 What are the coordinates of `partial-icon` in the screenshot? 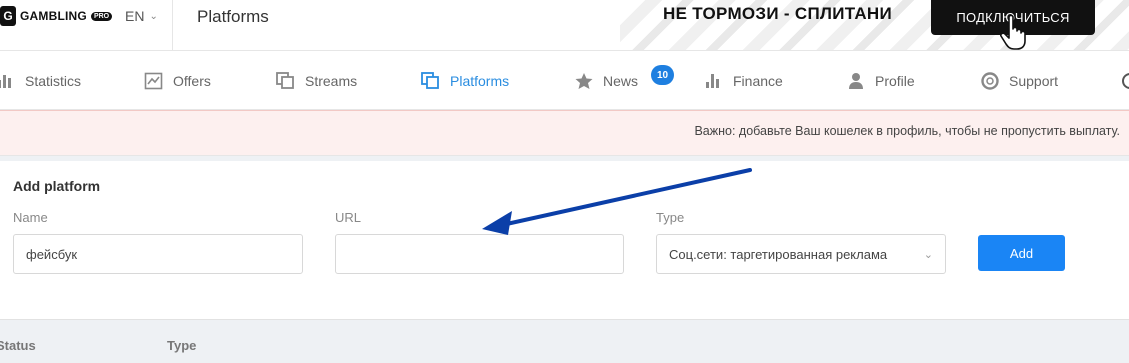 It's located at (1125, 81).